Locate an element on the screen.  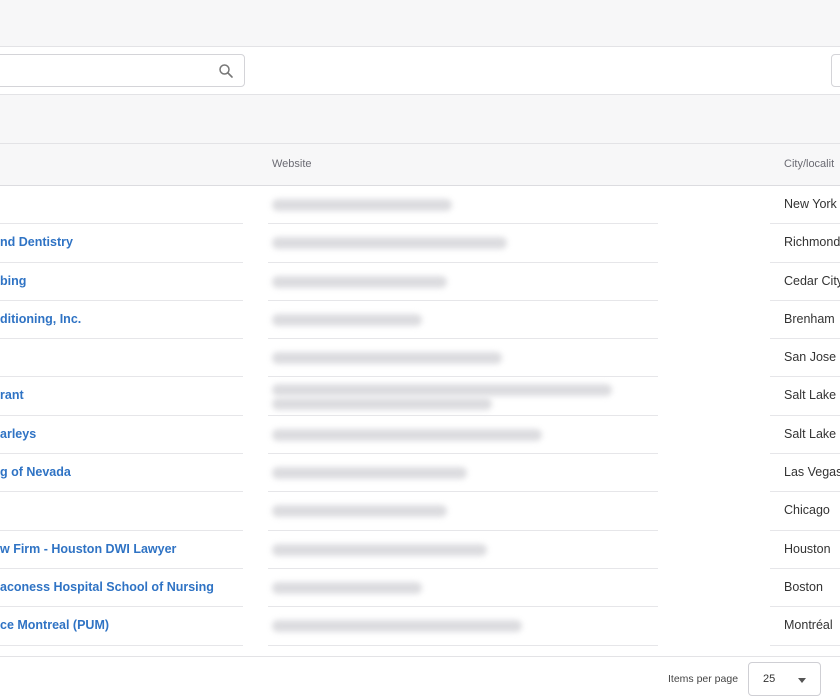
business-name-link: g of Nevada is located at coordinates (35, 472).